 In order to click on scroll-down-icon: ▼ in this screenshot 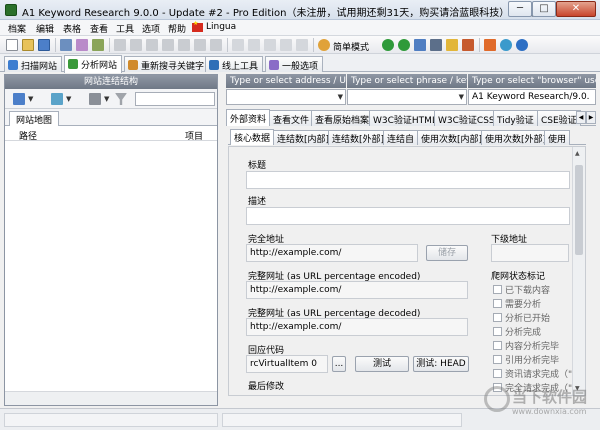, I will do `click(577, 388)`.